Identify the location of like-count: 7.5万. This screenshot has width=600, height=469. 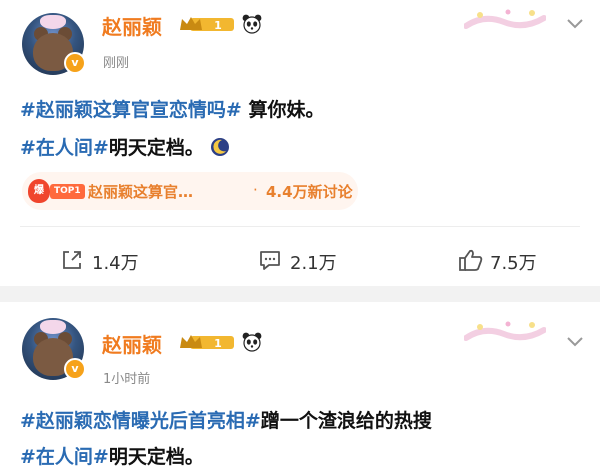
(513, 263).